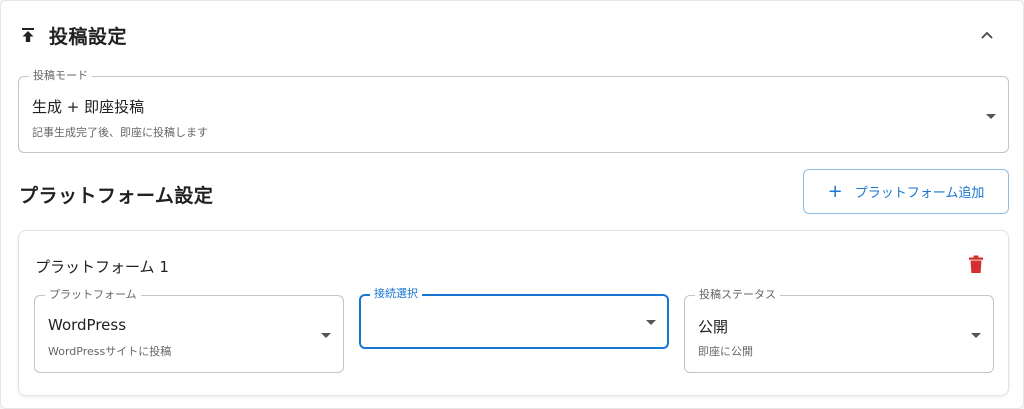  Describe the element at coordinates (88, 36) in the screenshot. I see `posting-settings-title: 投稿設定` at that location.